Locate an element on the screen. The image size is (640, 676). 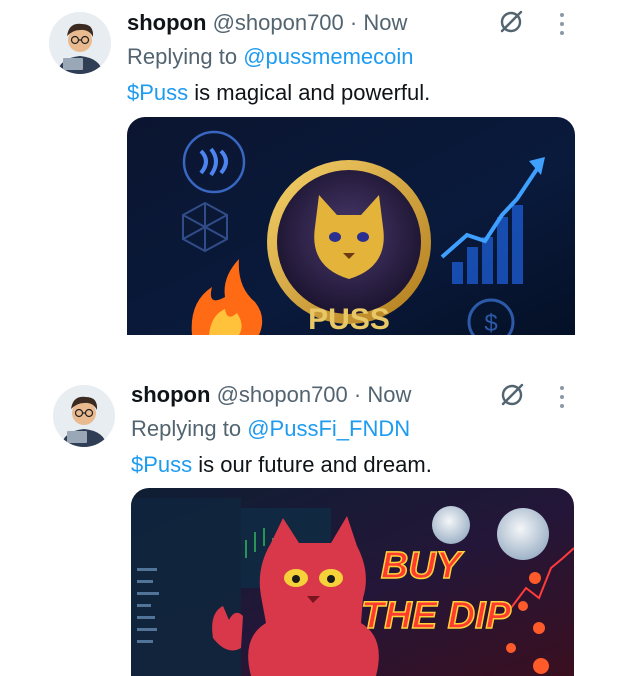
image-text-the-dip: THE DIP is located at coordinates (436, 616).